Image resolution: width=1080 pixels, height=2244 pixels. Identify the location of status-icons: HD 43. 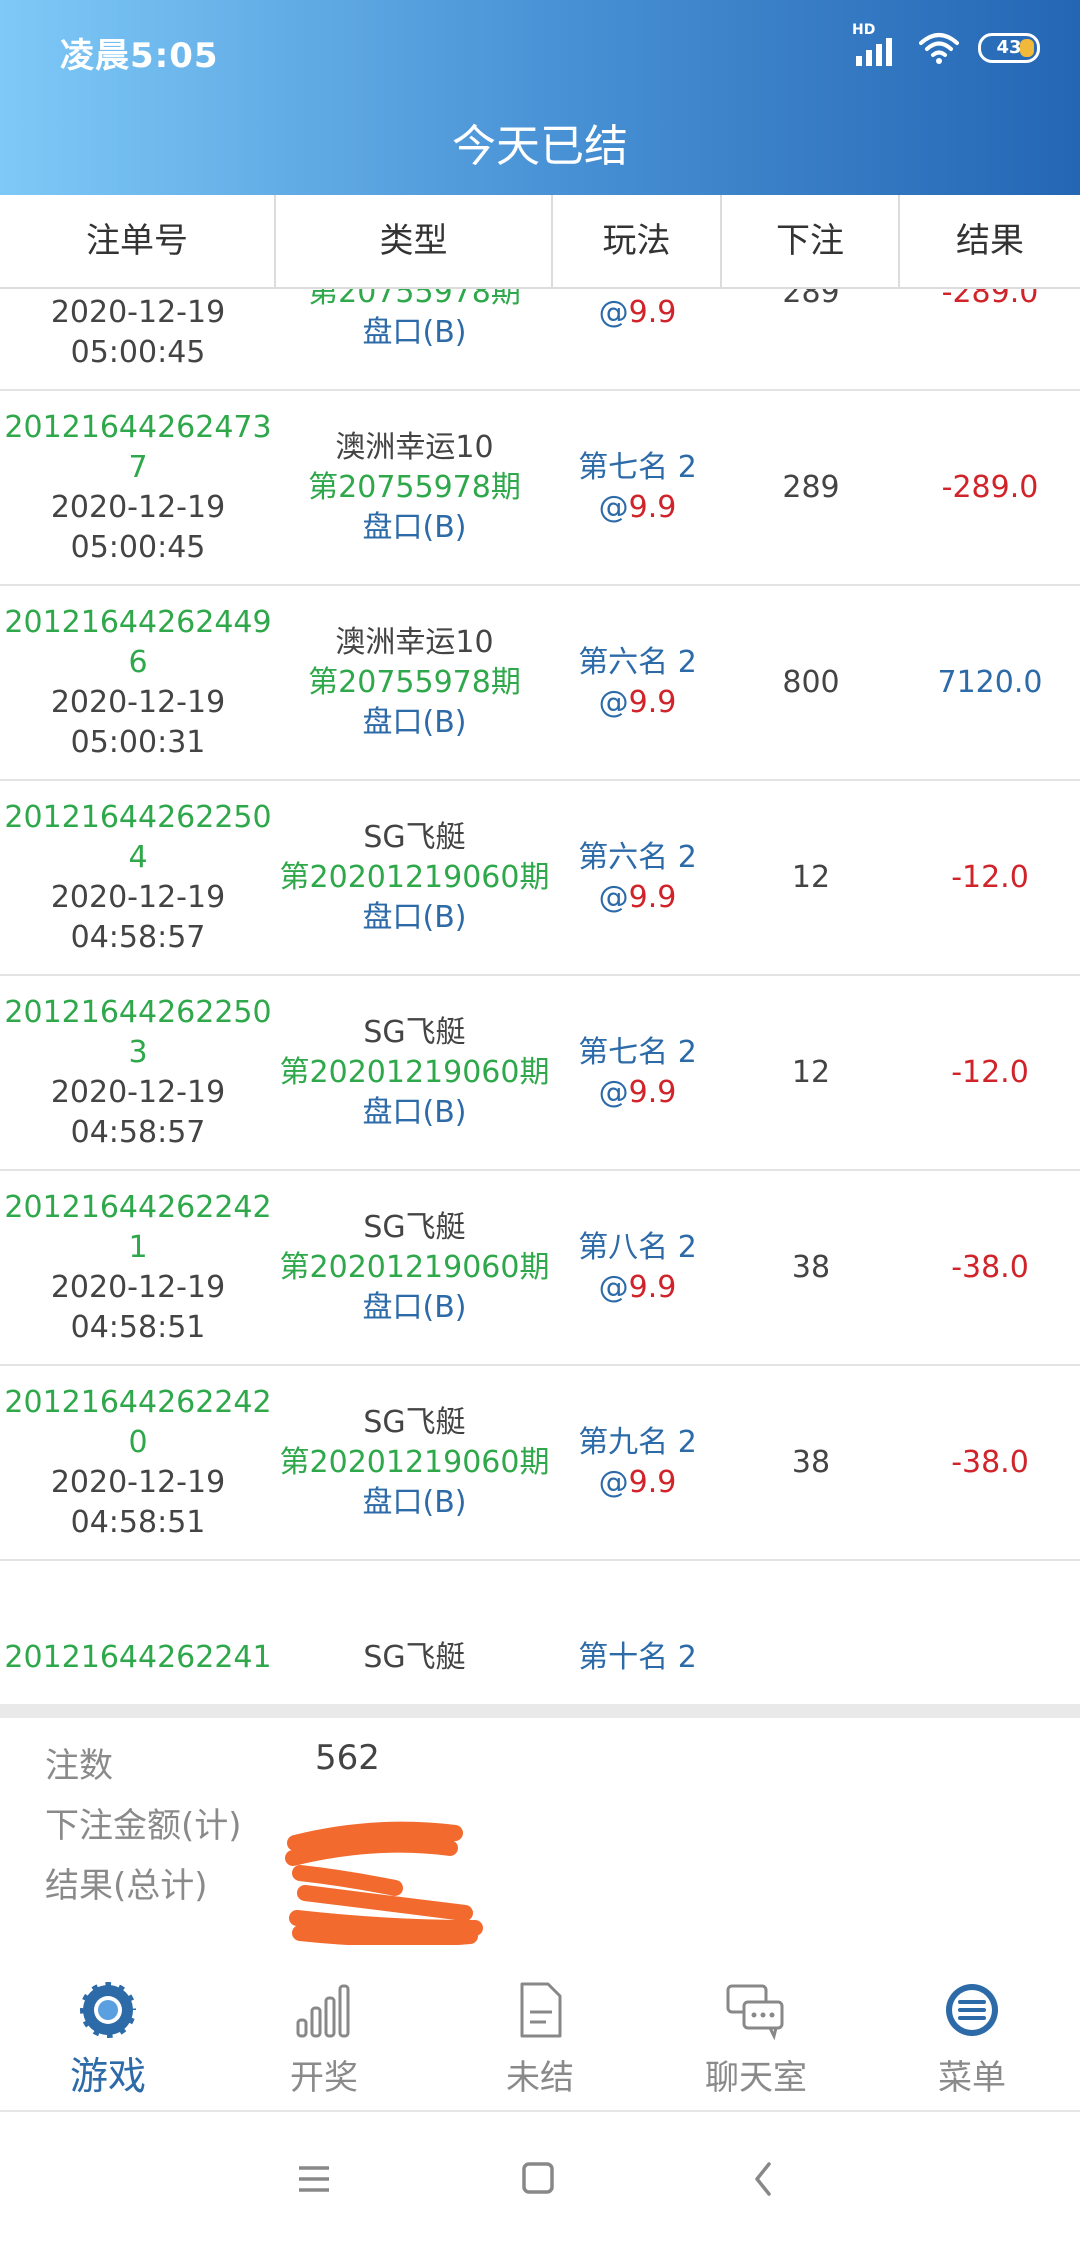
(946, 45).